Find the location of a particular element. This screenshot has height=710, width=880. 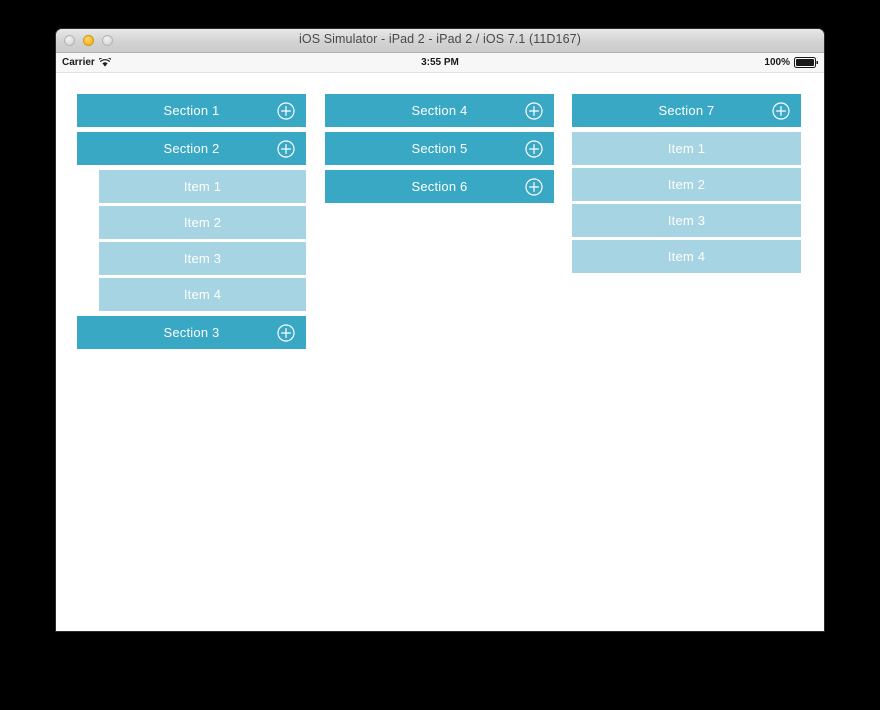

section-title: Section 2 is located at coordinates (191, 148).